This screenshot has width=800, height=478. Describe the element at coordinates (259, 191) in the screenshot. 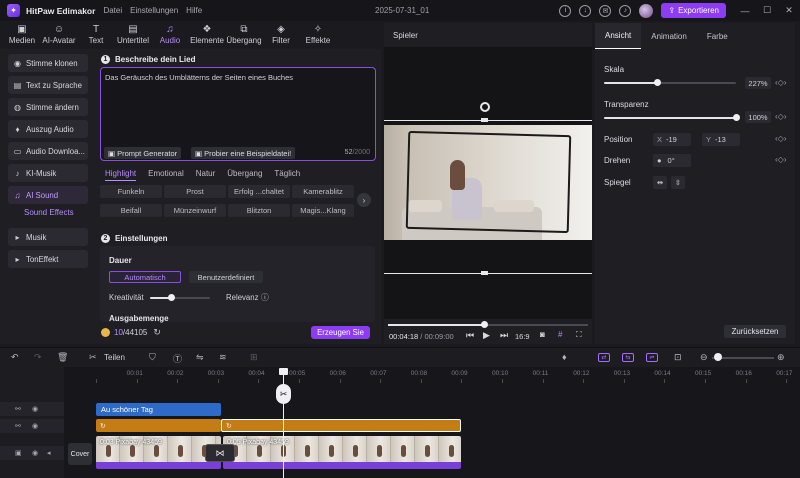

I see `chip-erfolg: Erfolg ...chaltet` at that location.